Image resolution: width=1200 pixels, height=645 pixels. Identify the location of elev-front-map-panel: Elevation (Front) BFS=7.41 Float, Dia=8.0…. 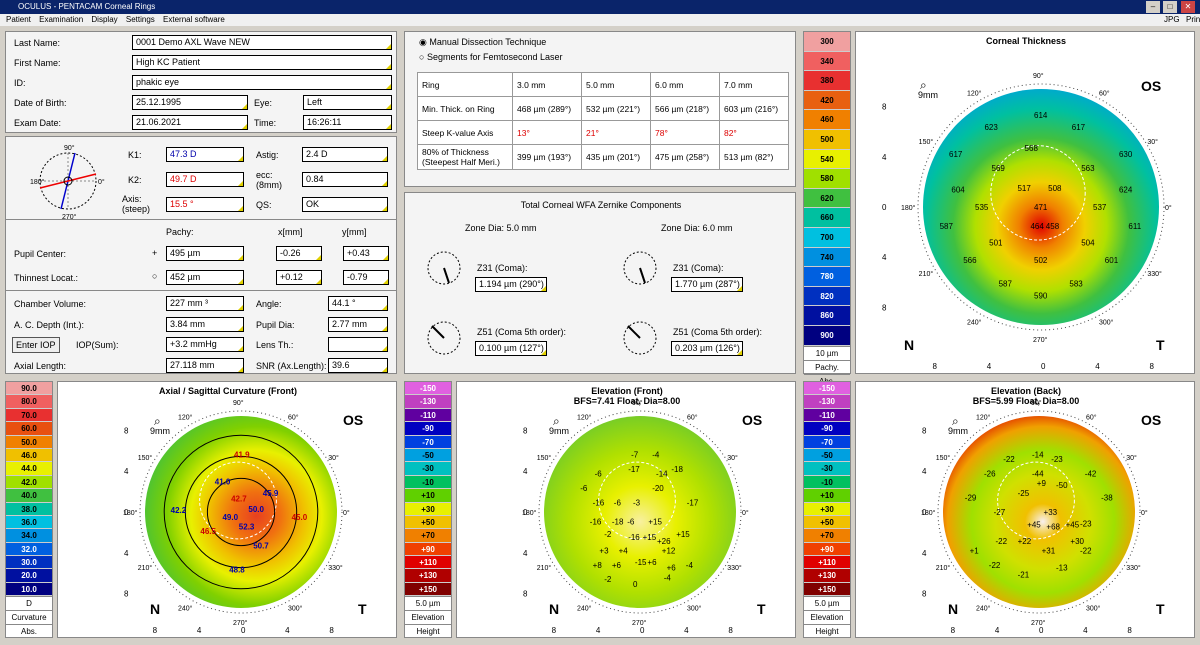
(626, 509).